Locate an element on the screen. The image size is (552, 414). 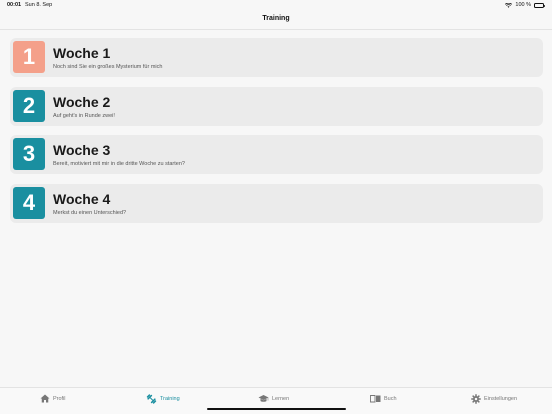
week-number-badge: 3 is located at coordinates (29, 154).